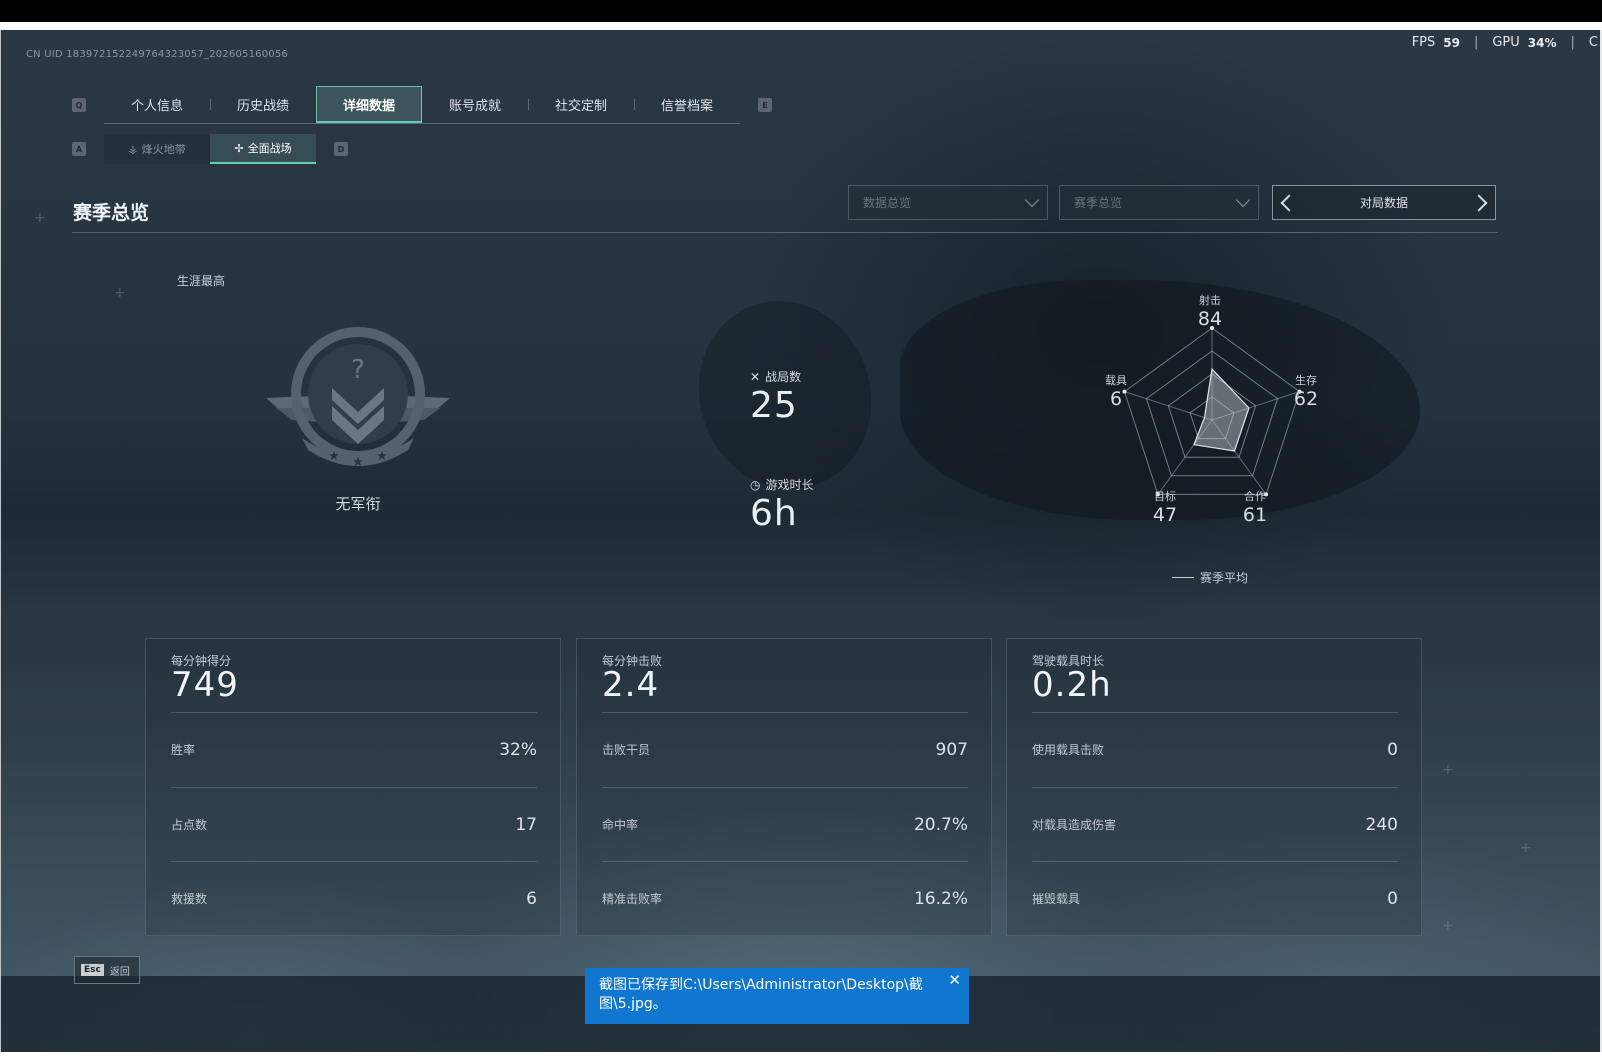  What do you see at coordinates (774, 513) in the screenshot?
I see `playtime-value: 6h` at bounding box center [774, 513].